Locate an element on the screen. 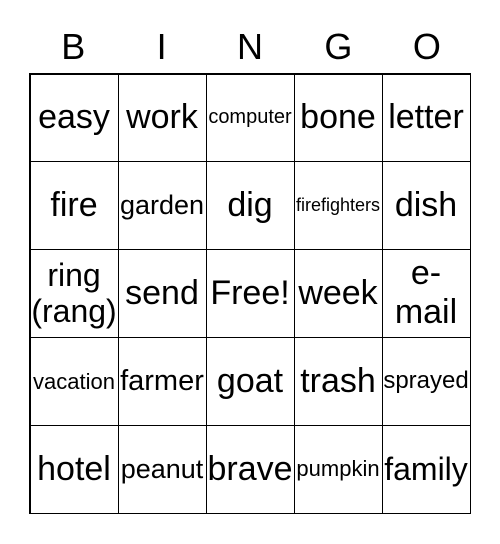 The height and width of the screenshot is (544, 500). bingo-cell: work is located at coordinates (162, 118).